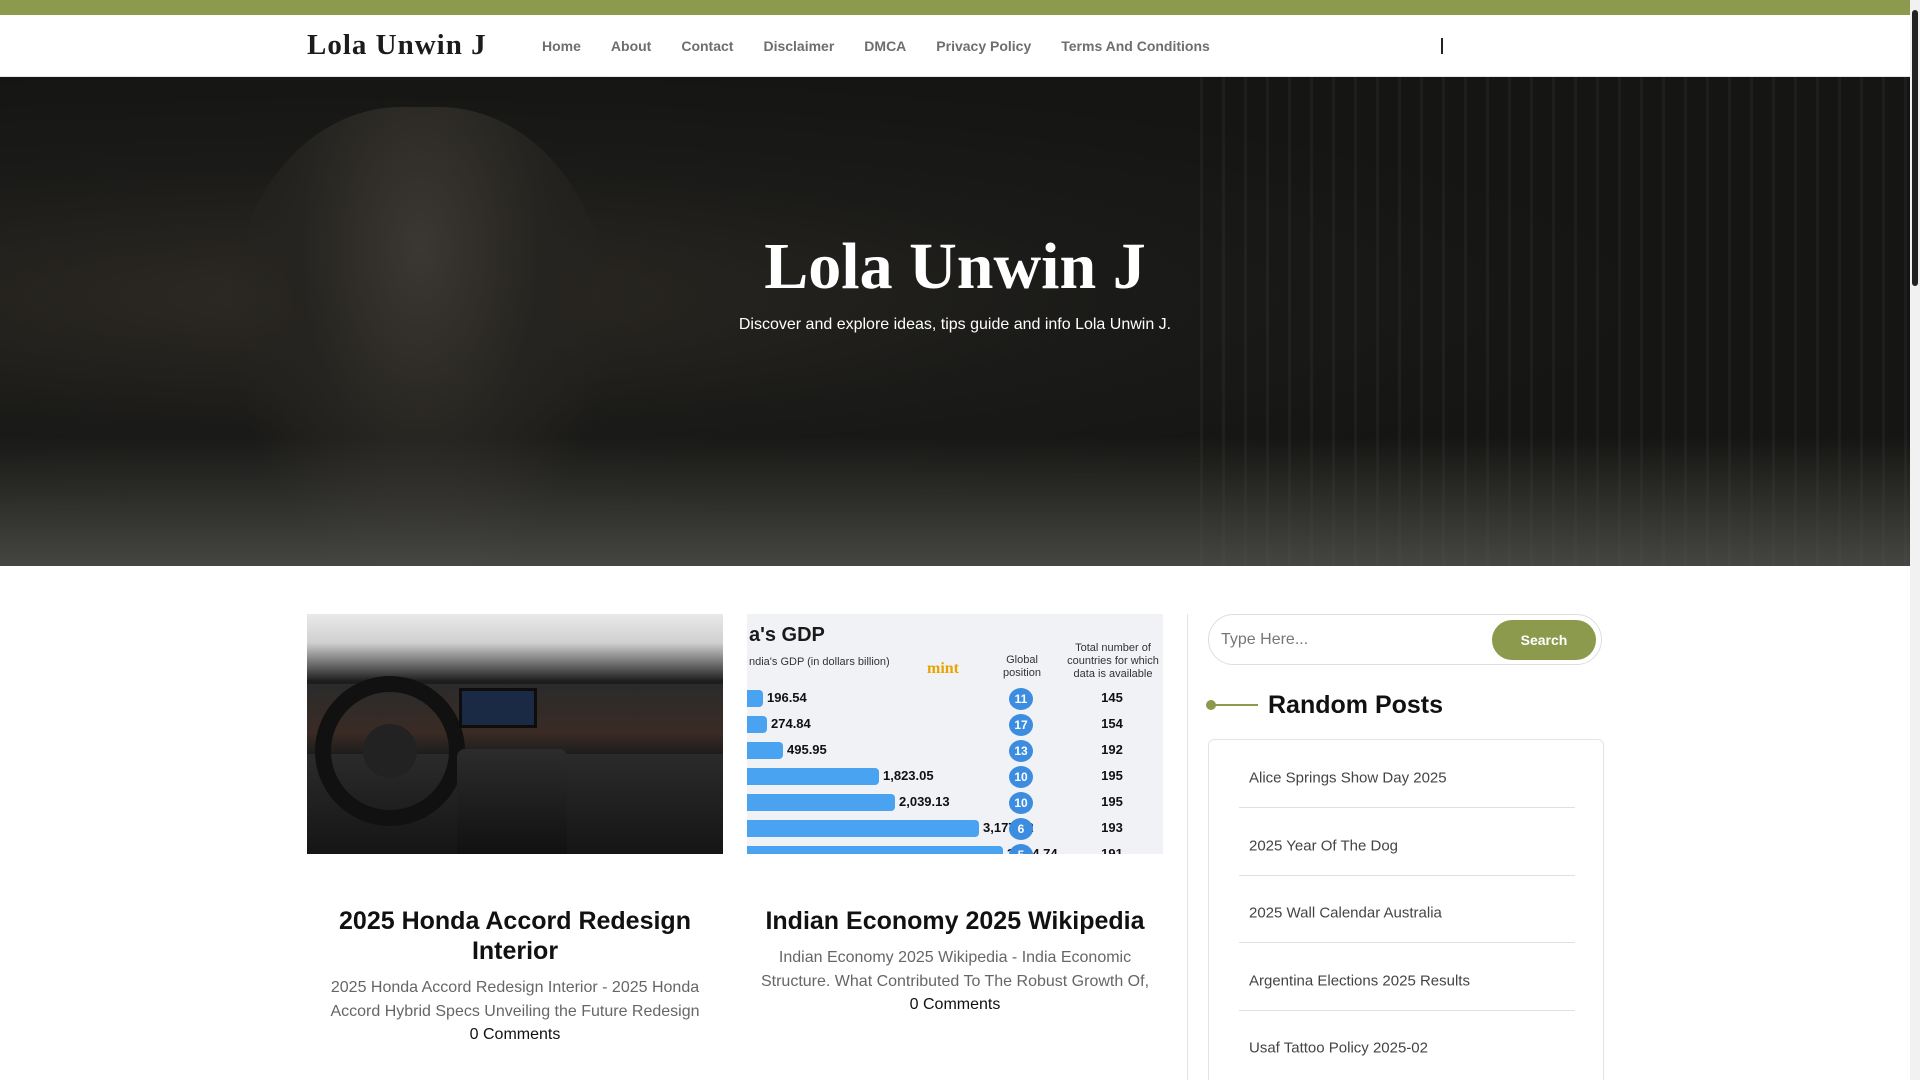 The width and height of the screenshot is (1920, 1080). I want to click on thumb-chart-countries: 145, so click(1112, 697).